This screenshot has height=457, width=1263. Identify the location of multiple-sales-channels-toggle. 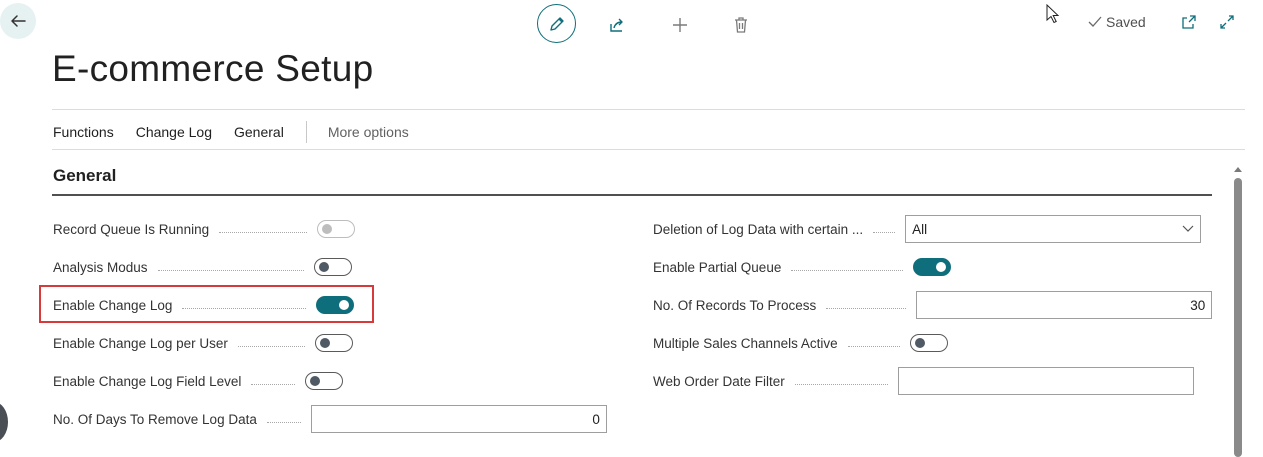
(928, 343).